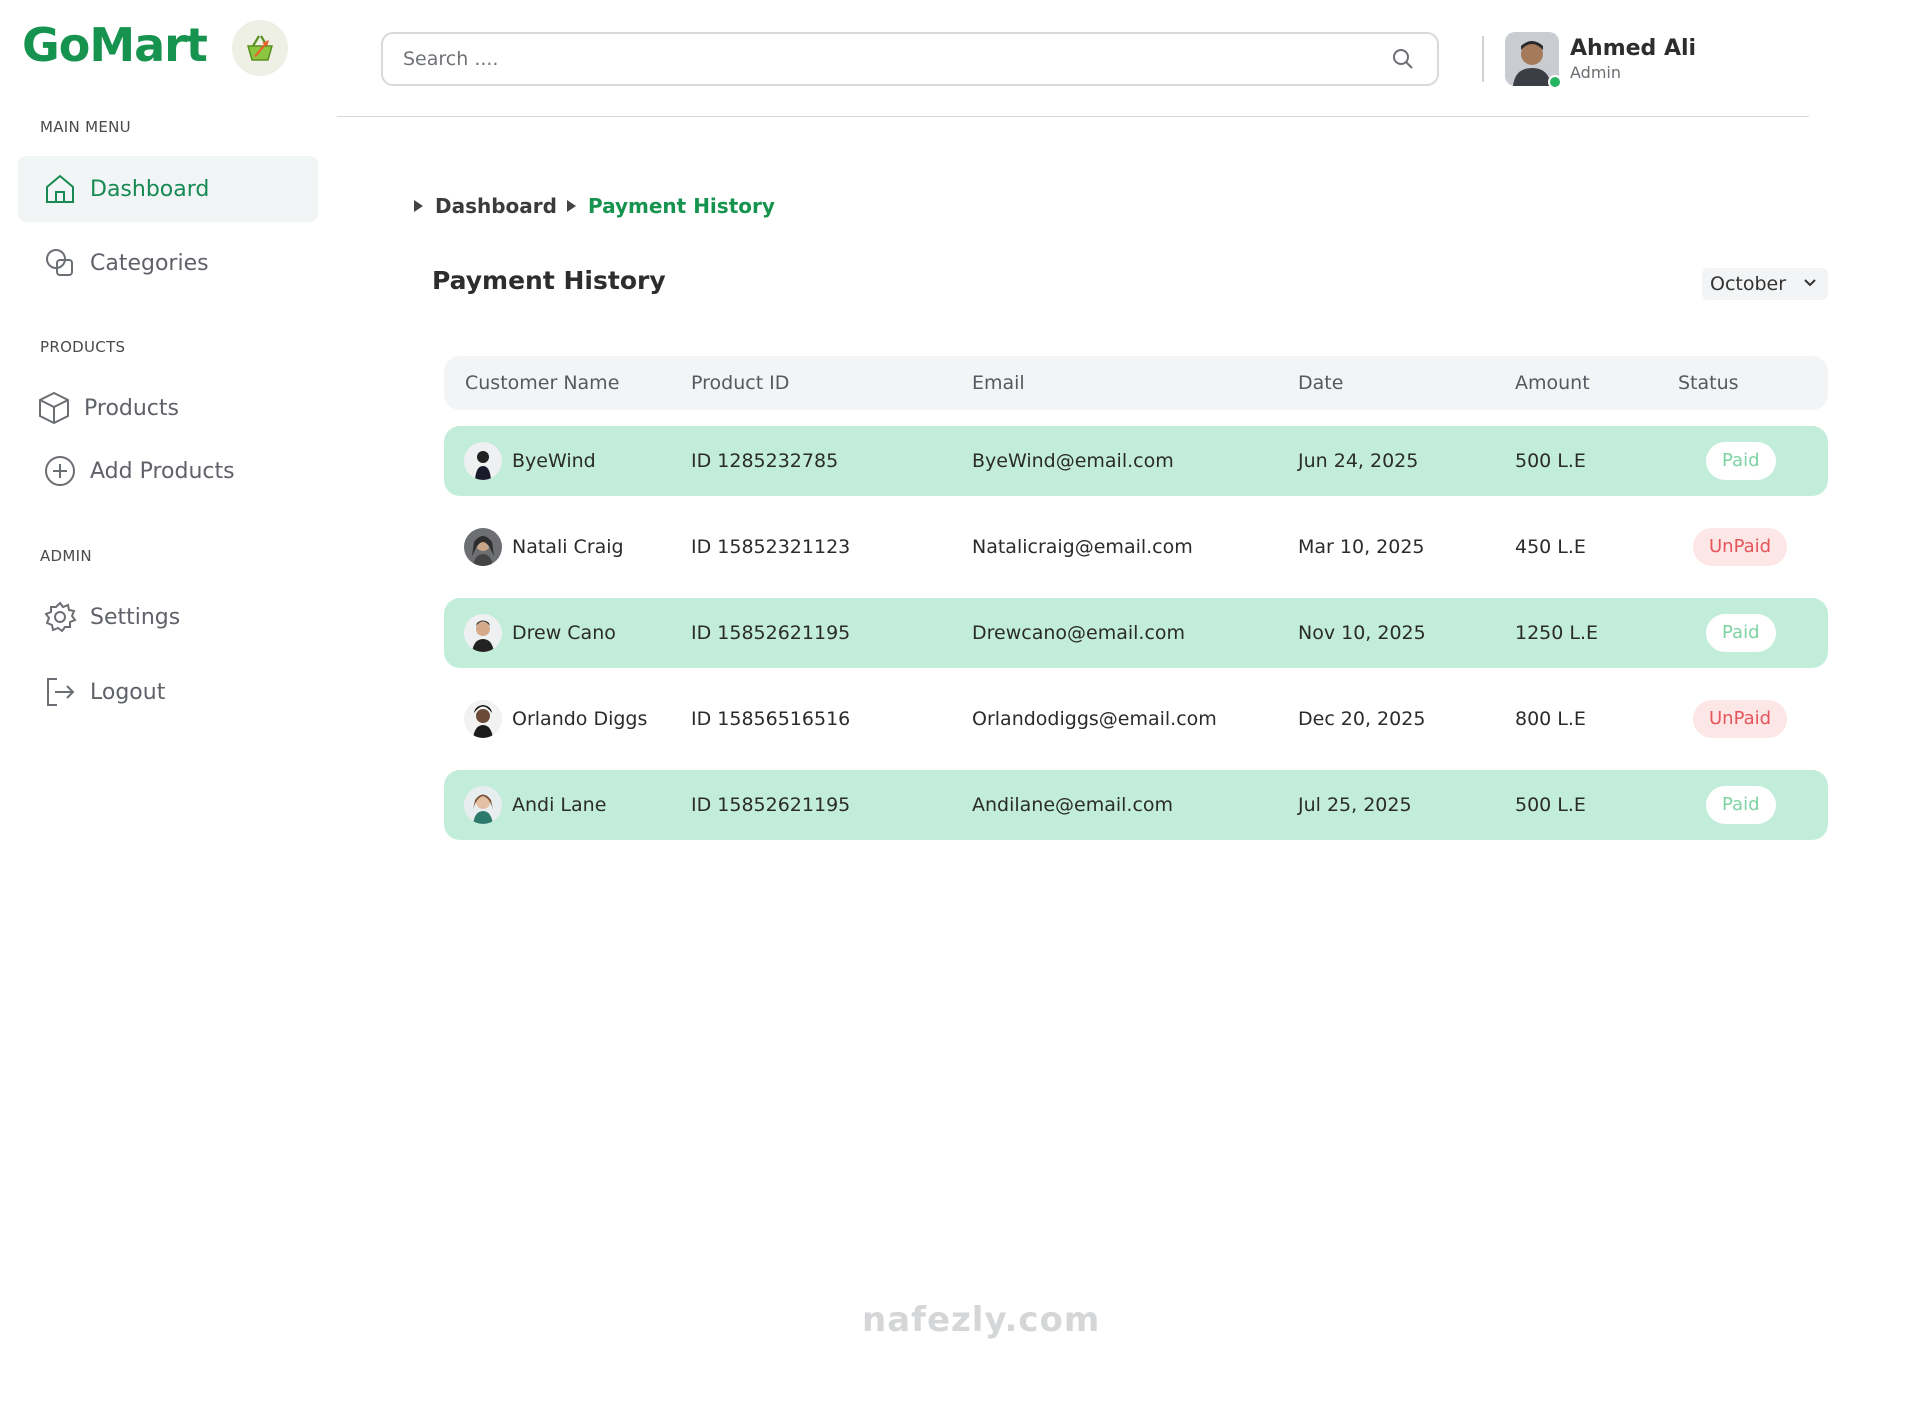  I want to click on user-info: Ahmed Ali Admin, so click(1633, 59).